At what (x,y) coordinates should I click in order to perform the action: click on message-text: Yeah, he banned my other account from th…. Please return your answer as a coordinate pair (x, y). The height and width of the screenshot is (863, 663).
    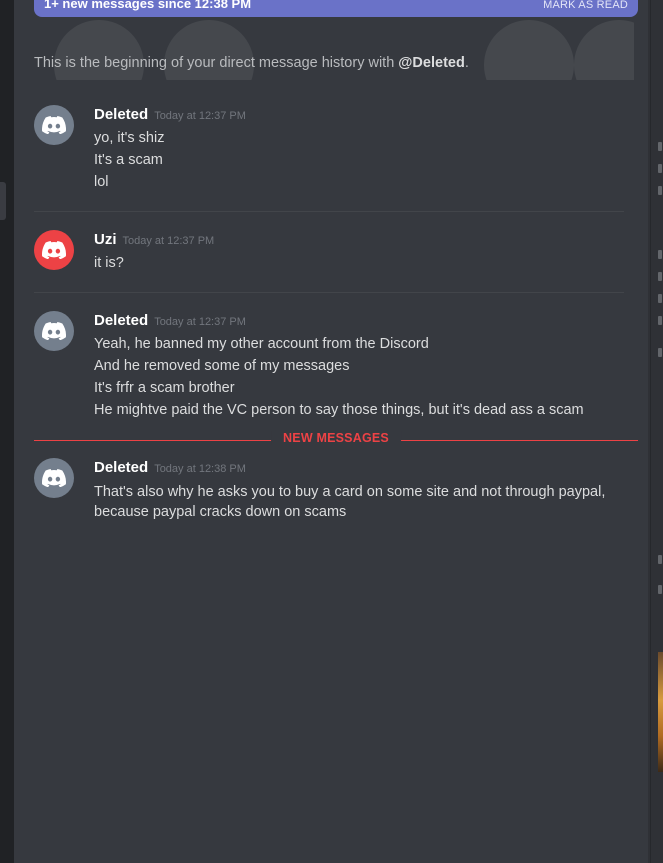
    Looking at the image, I should click on (261, 344).